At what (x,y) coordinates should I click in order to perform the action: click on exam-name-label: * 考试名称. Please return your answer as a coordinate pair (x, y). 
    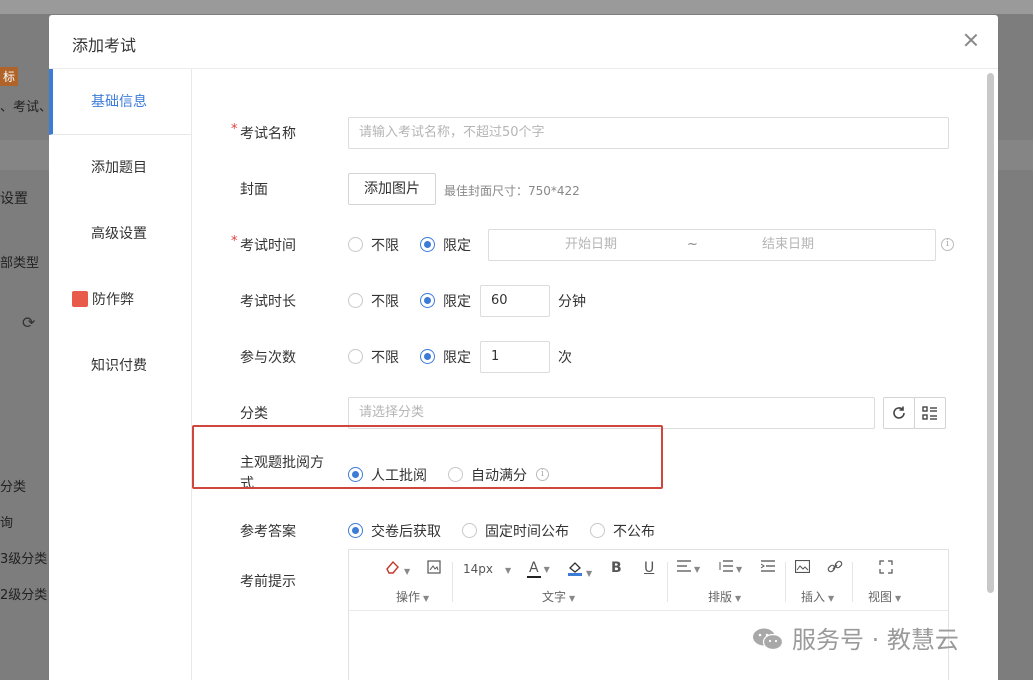
    Looking at the image, I should click on (263, 132).